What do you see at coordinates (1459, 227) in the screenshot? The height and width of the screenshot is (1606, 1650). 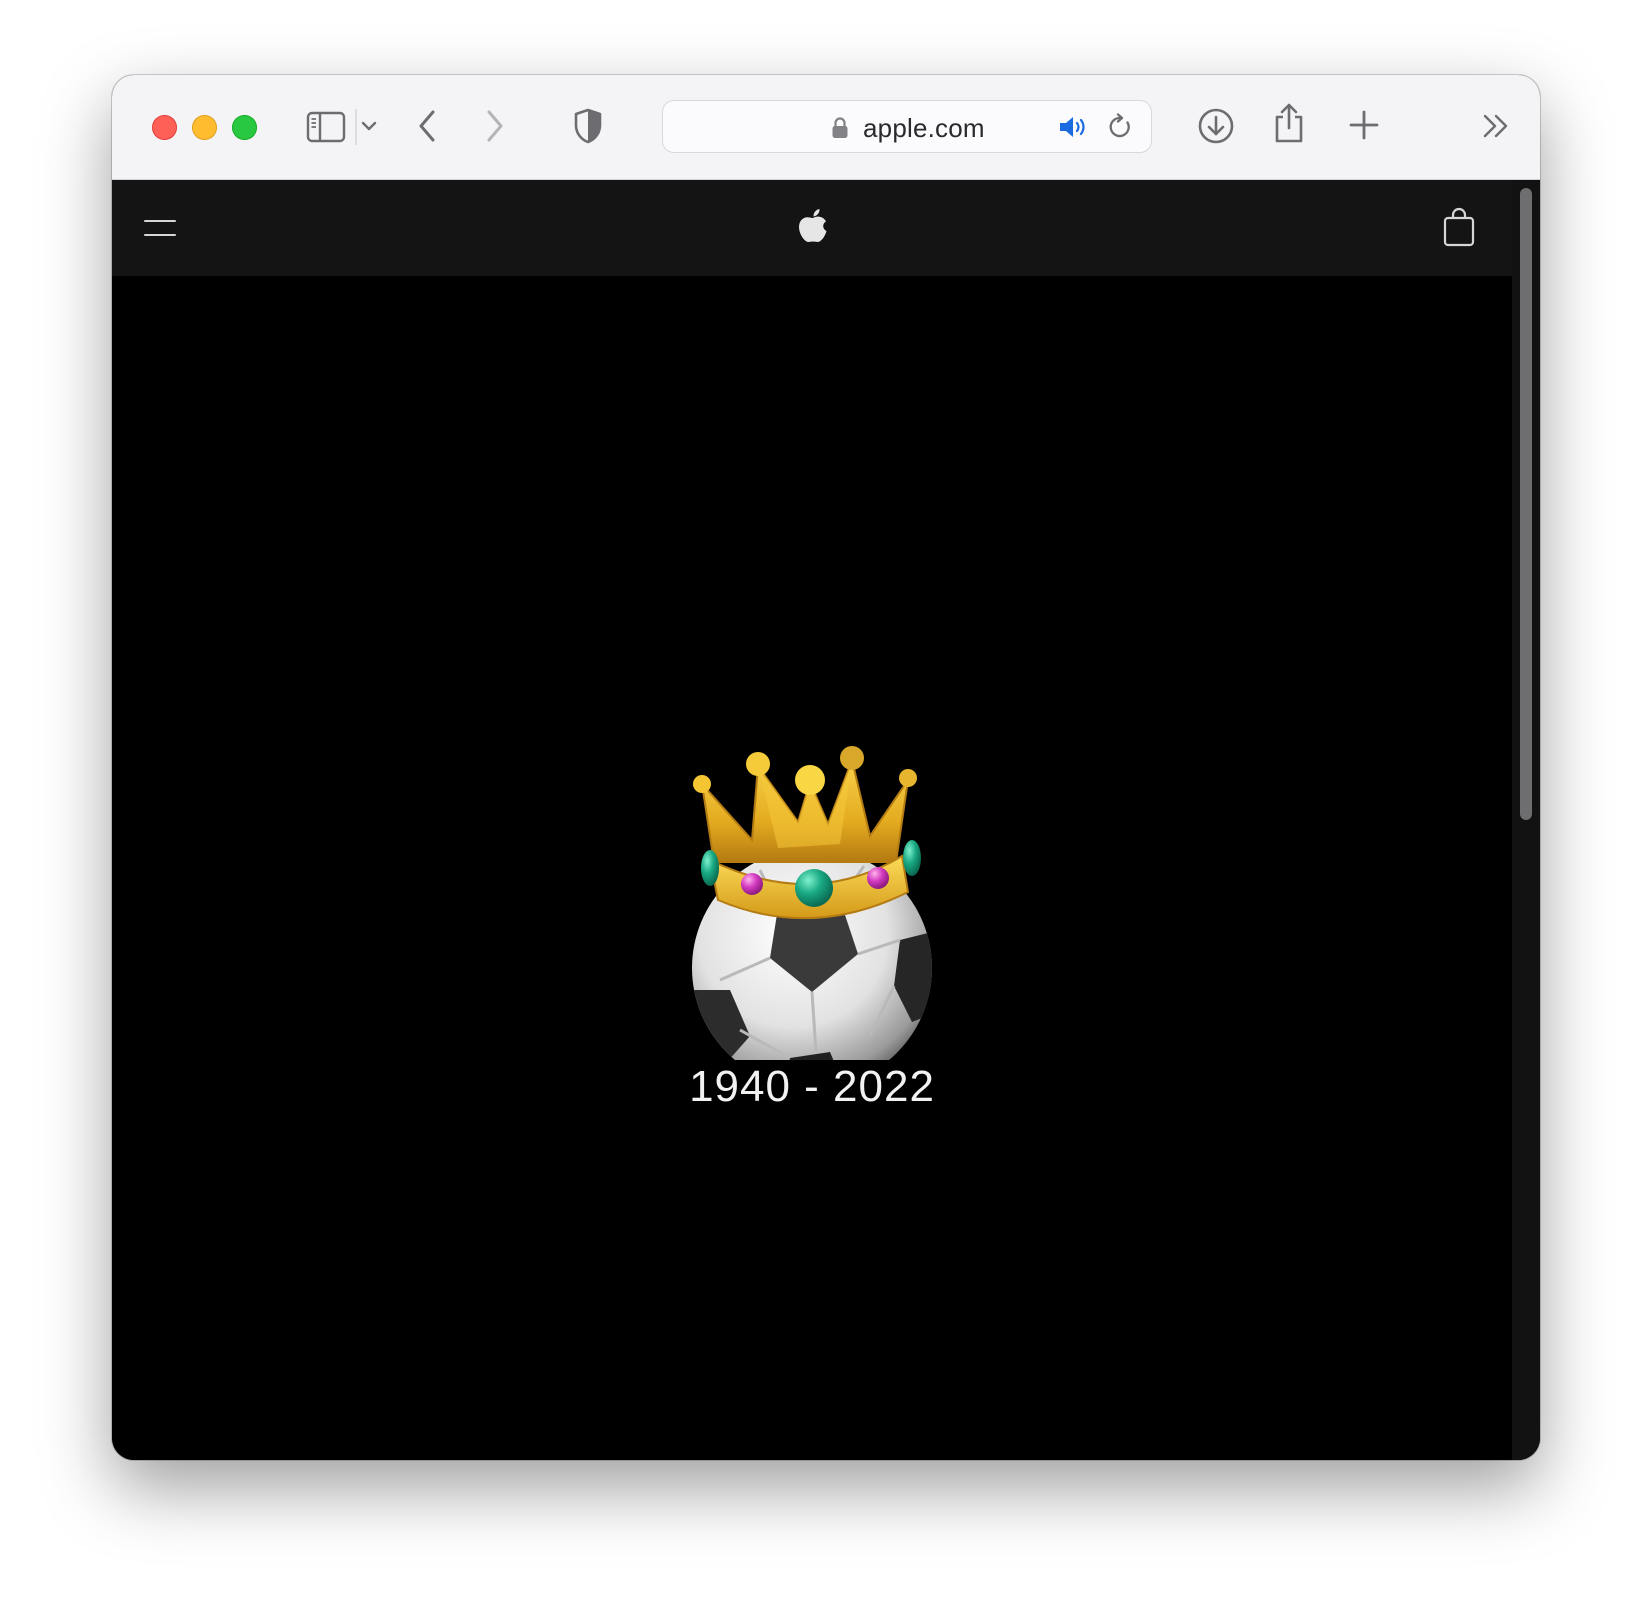 I see `shopping-bag-icon` at bounding box center [1459, 227].